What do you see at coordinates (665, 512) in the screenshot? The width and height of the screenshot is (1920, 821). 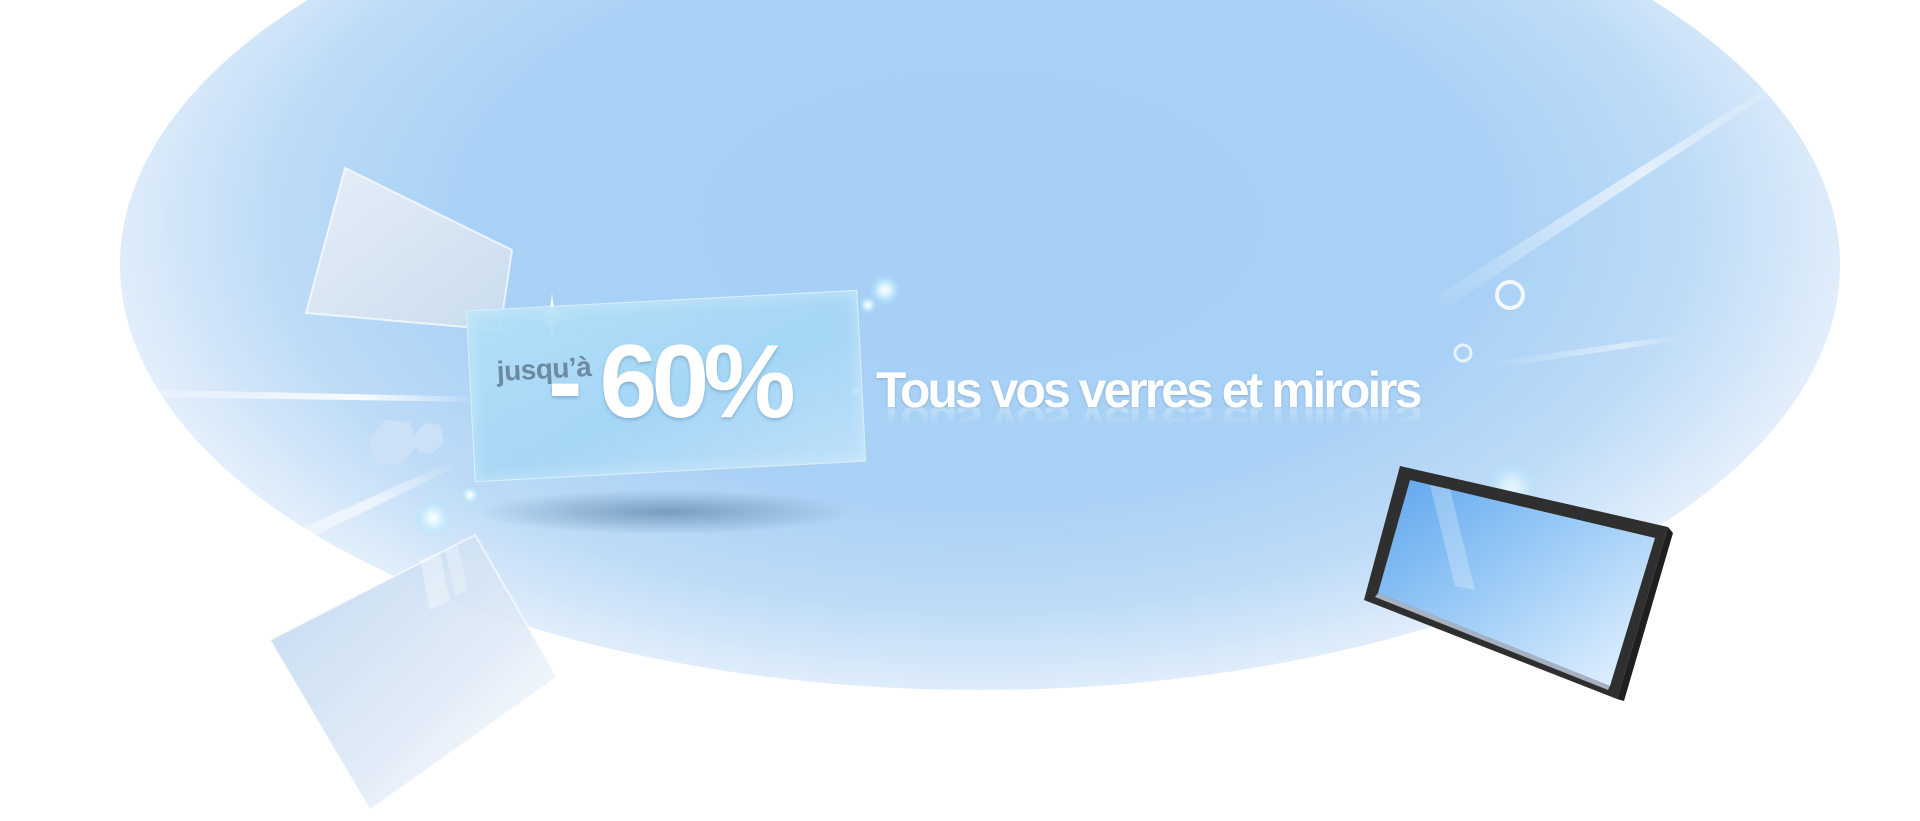 I see `card-shadow` at bounding box center [665, 512].